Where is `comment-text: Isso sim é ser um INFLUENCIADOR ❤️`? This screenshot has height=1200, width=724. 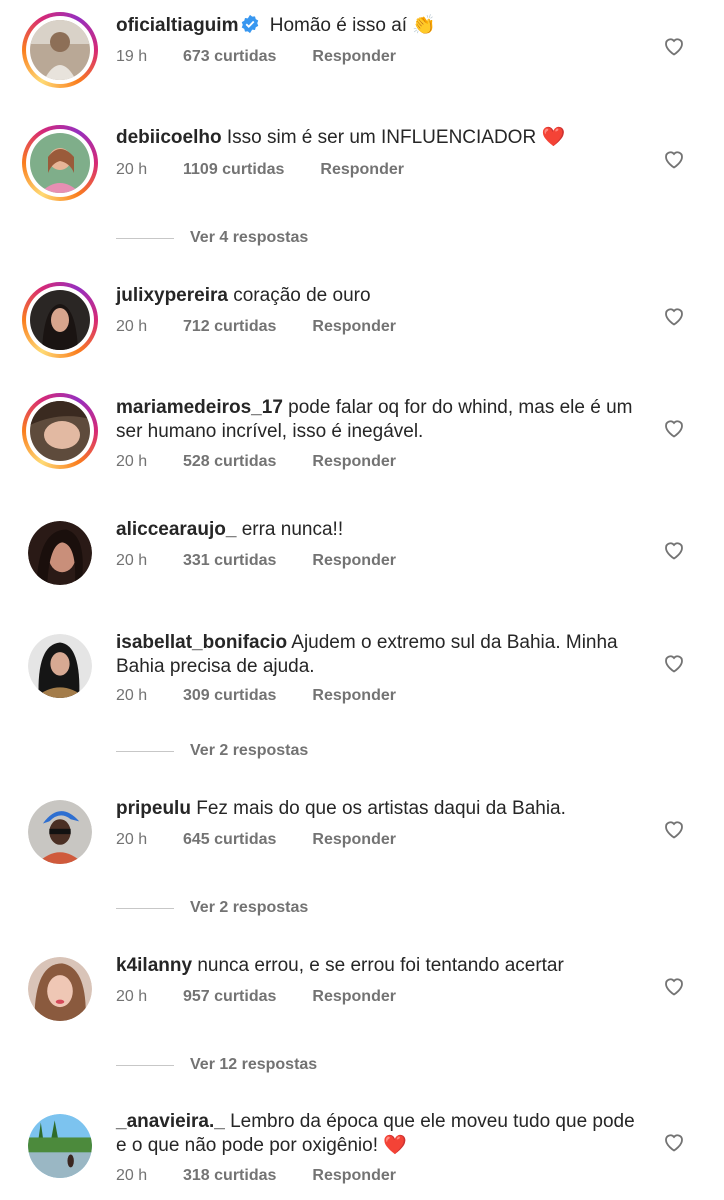
comment-text: Isso sim é ser um INFLUENCIADOR ❤️ is located at coordinates (396, 137).